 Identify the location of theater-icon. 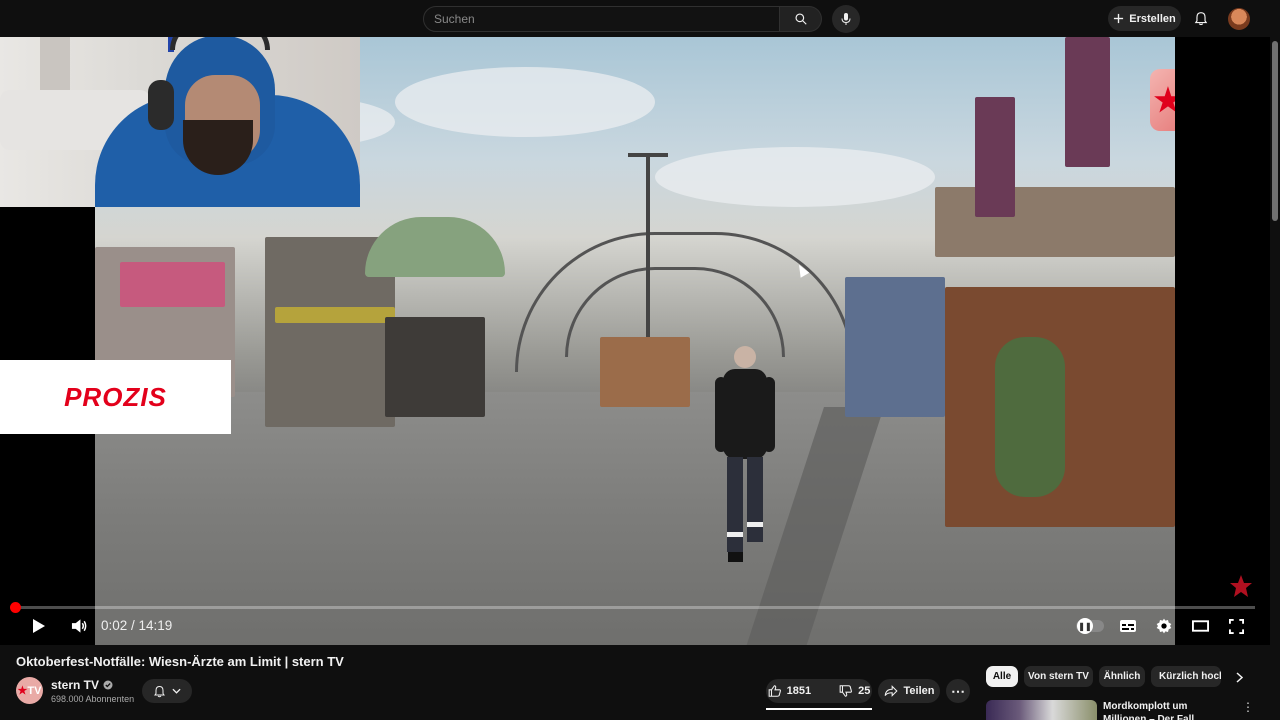
(1200, 626).